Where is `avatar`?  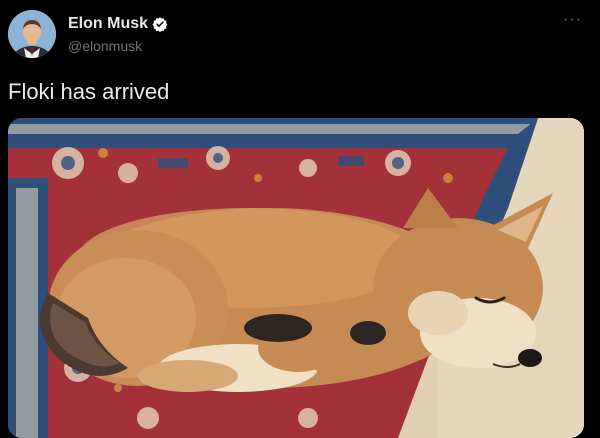
avatar is located at coordinates (32, 34).